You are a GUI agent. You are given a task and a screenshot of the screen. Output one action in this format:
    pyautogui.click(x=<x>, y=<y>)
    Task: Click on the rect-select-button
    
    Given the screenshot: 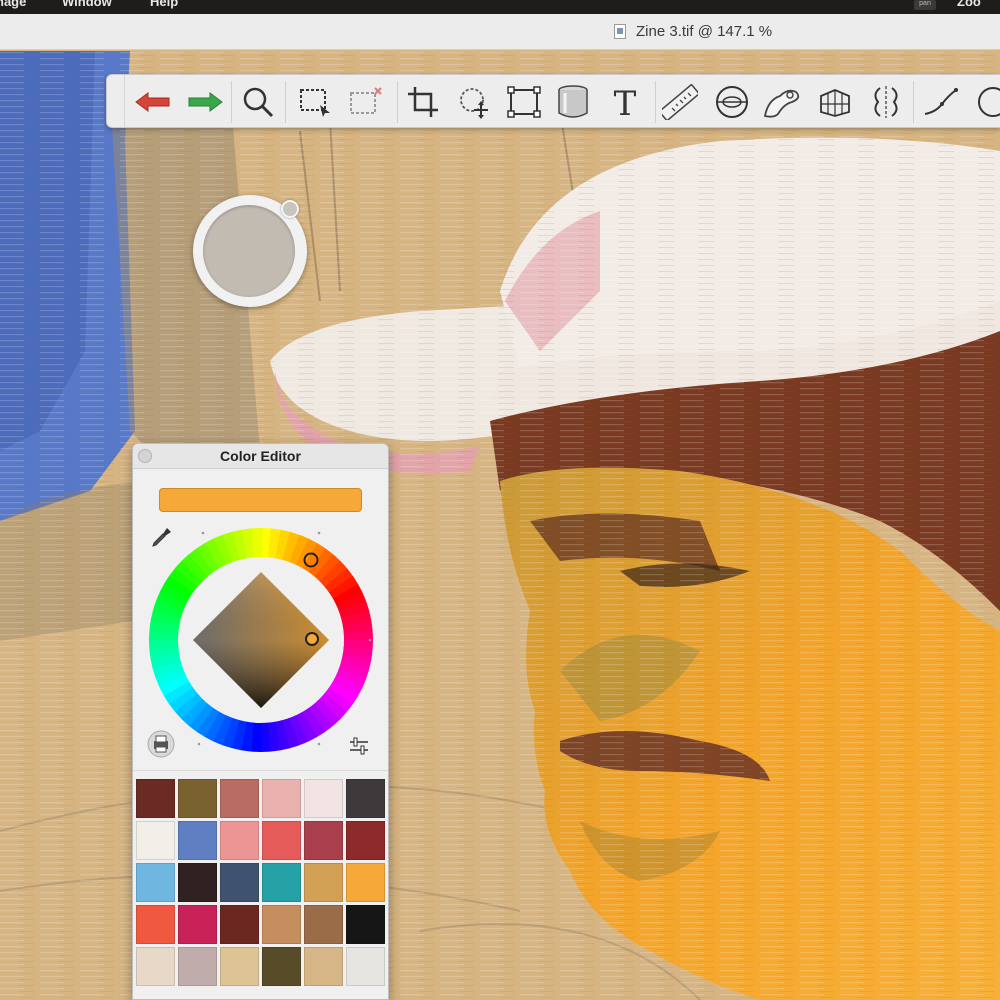 What is the action you would take?
    pyautogui.click(x=316, y=102)
    